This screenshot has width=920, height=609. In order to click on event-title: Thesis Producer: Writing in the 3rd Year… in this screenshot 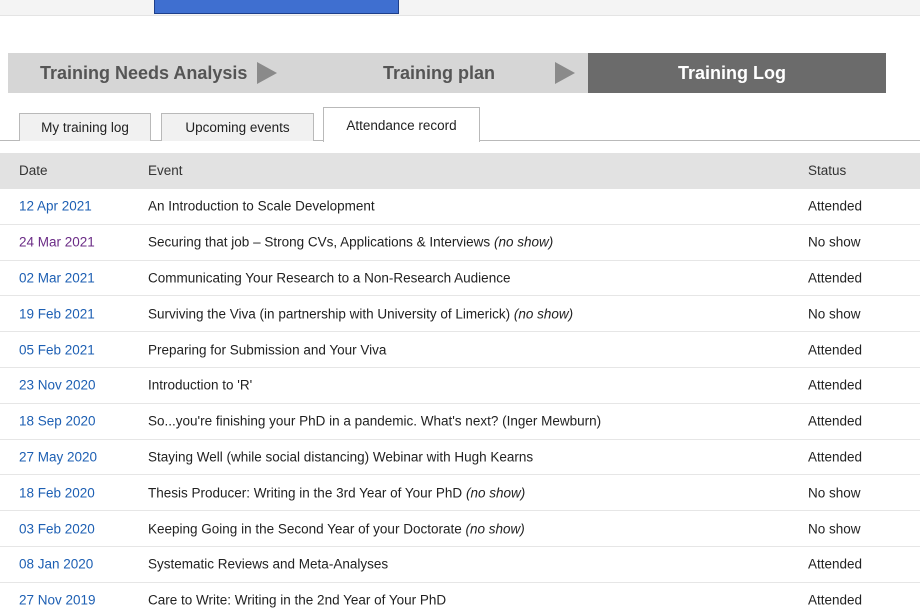, I will do `click(336, 492)`.